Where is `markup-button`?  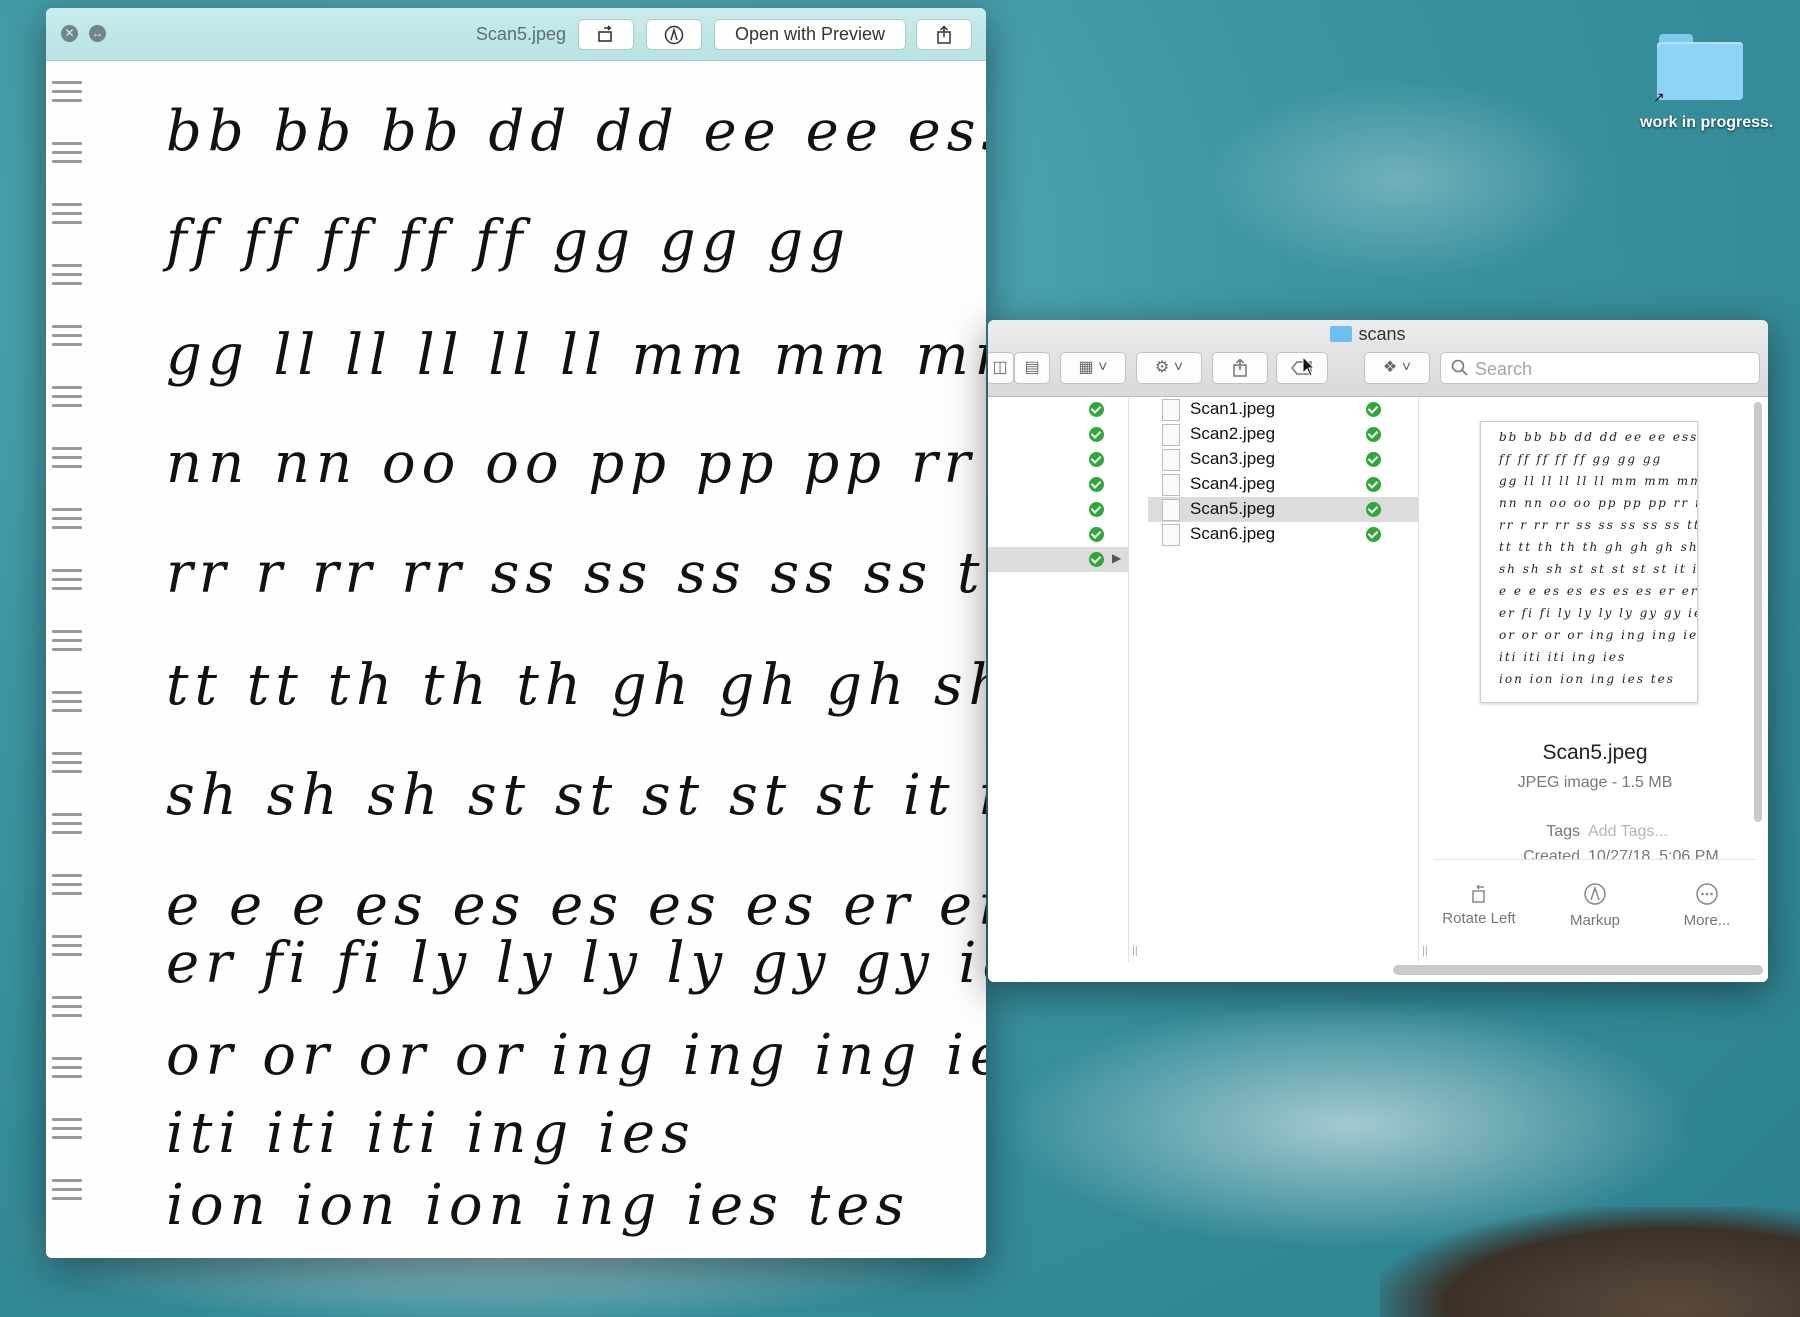 markup-button is located at coordinates (674, 34).